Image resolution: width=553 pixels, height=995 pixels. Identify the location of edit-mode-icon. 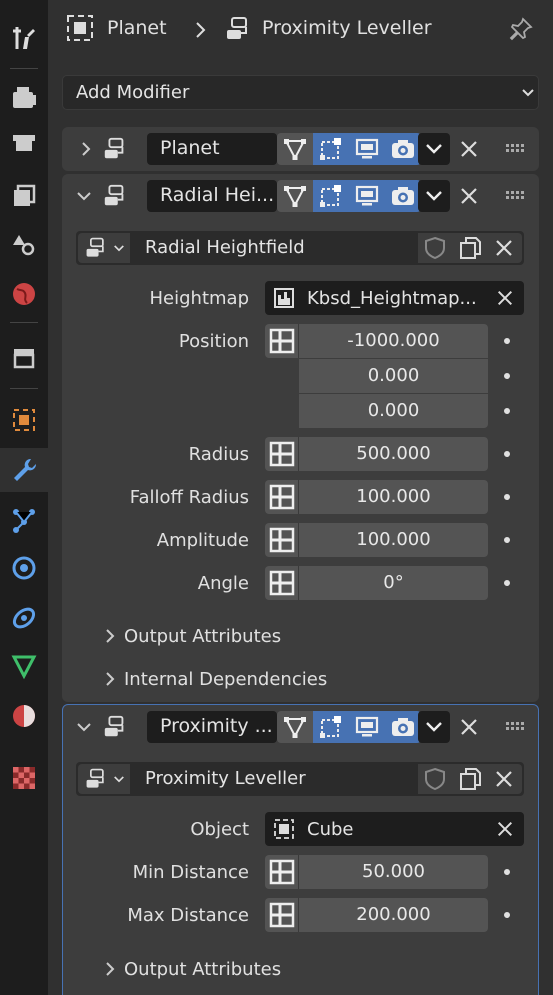
(295, 728).